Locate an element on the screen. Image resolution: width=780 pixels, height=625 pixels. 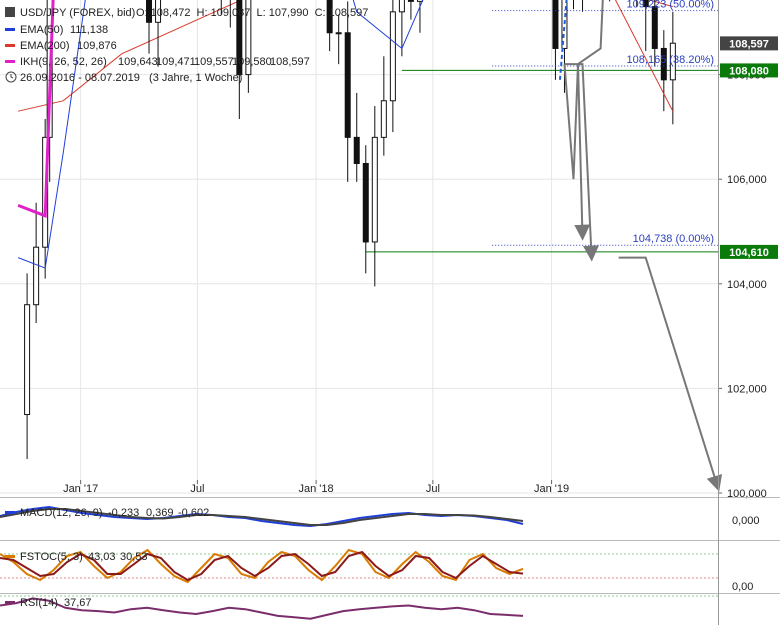
ema200-legend-value: 109,876 is located at coordinates (97, 46).